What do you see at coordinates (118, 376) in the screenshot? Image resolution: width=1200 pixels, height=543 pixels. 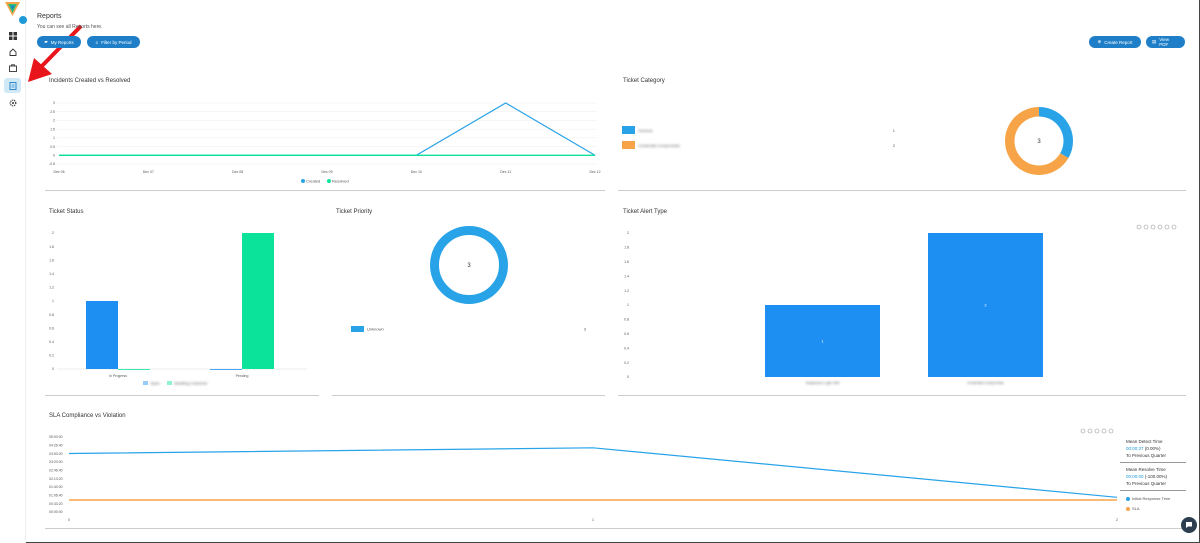 I see `x-tick-label: In Progress` at bounding box center [118, 376].